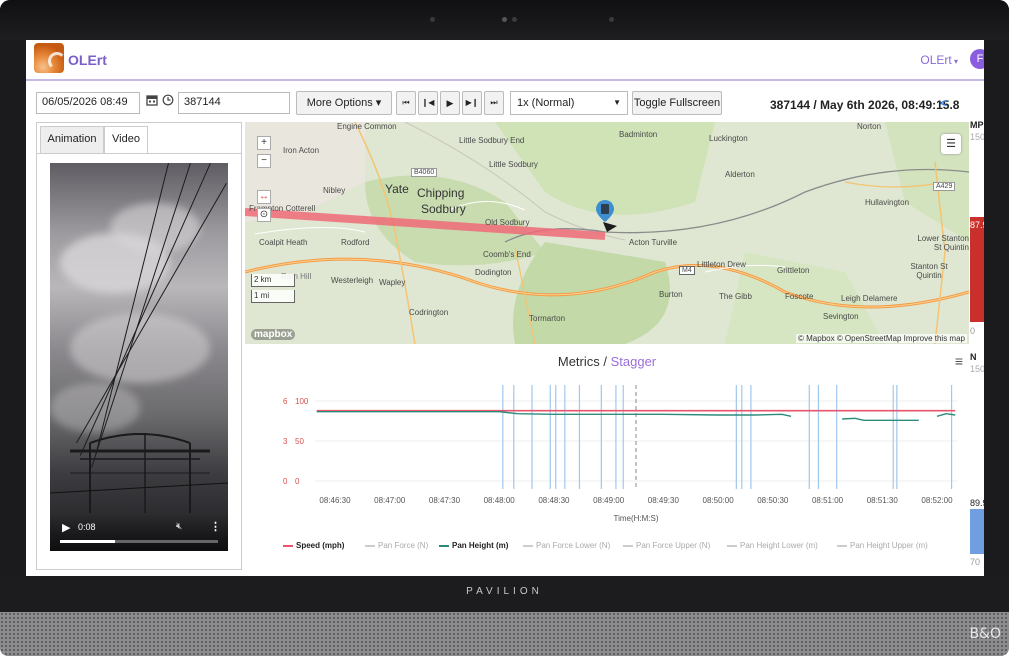 The width and height of the screenshot is (1009, 656). I want to click on x-tick-label: 08:49:30, so click(664, 500).